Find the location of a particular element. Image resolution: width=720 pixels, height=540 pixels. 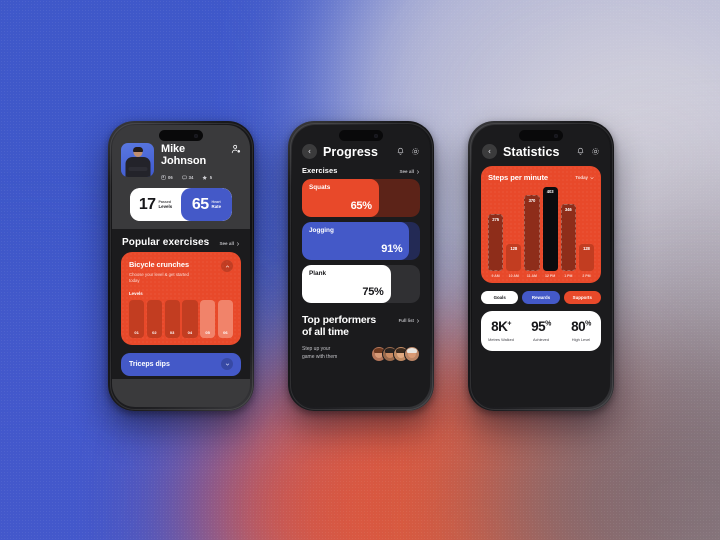

exercise-card-collapse-button is located at coordinates (227, 266).